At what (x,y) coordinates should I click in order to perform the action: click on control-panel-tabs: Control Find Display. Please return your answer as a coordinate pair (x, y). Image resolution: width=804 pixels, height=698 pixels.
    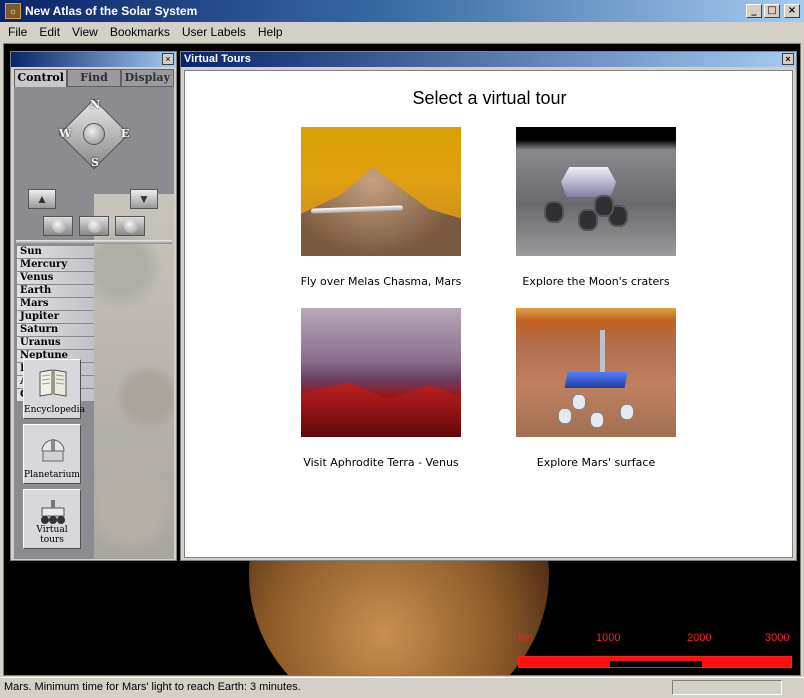
    Looking at the image, I should click on (94, 78).